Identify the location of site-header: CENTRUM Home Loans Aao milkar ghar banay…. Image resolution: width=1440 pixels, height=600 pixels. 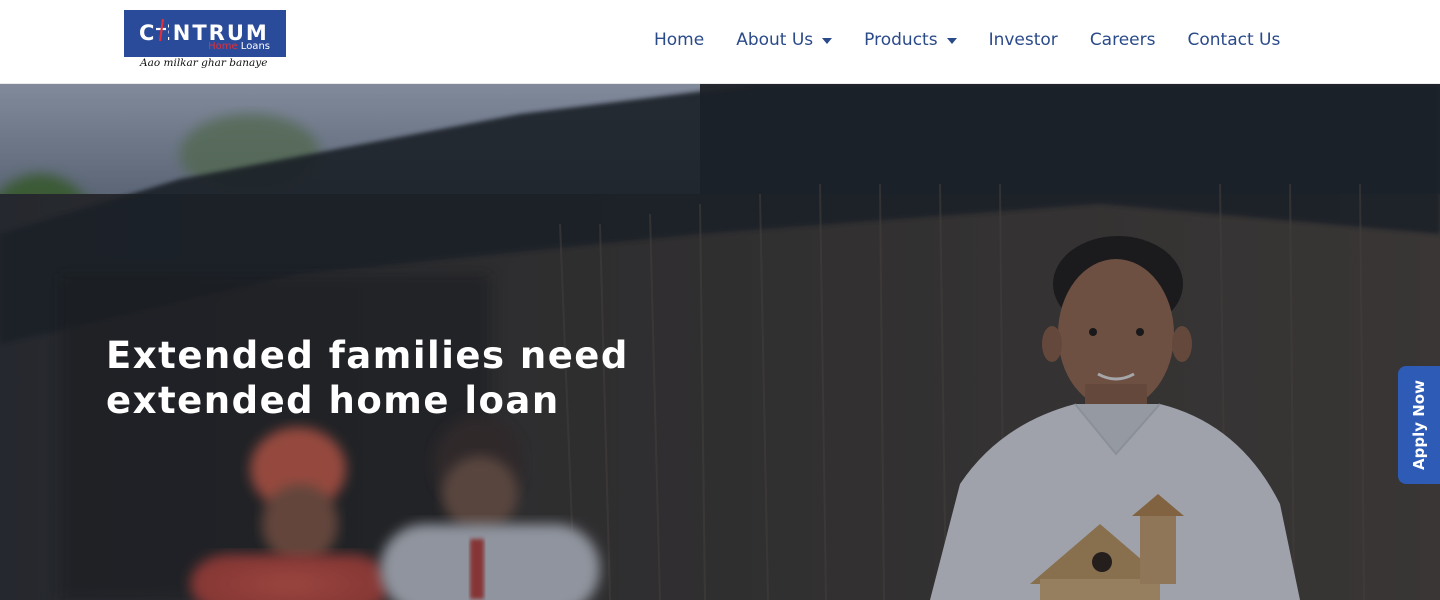
(720, 42).